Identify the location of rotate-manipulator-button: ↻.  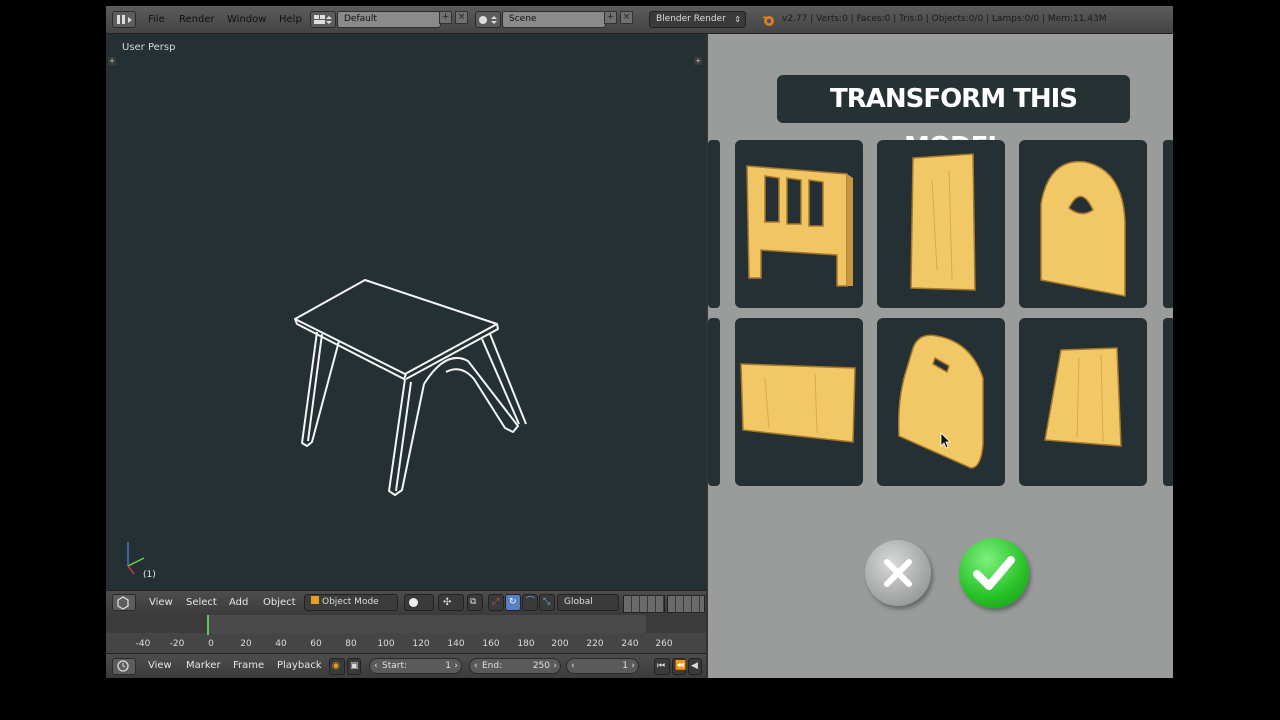
(513, 602).